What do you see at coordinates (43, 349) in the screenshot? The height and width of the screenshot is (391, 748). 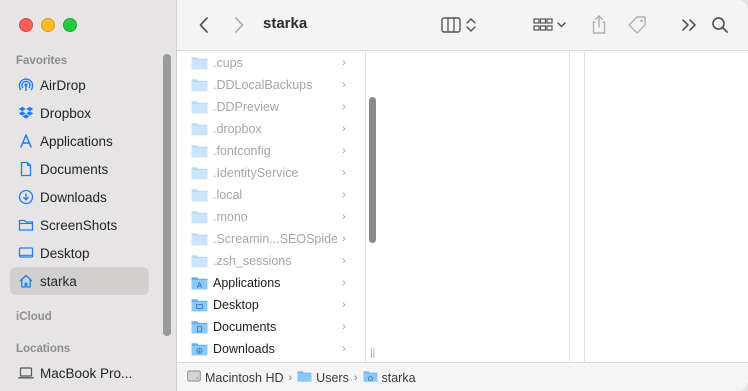 I see `sidebar-heading-locations: Locations` at bounding box center [43, 349].